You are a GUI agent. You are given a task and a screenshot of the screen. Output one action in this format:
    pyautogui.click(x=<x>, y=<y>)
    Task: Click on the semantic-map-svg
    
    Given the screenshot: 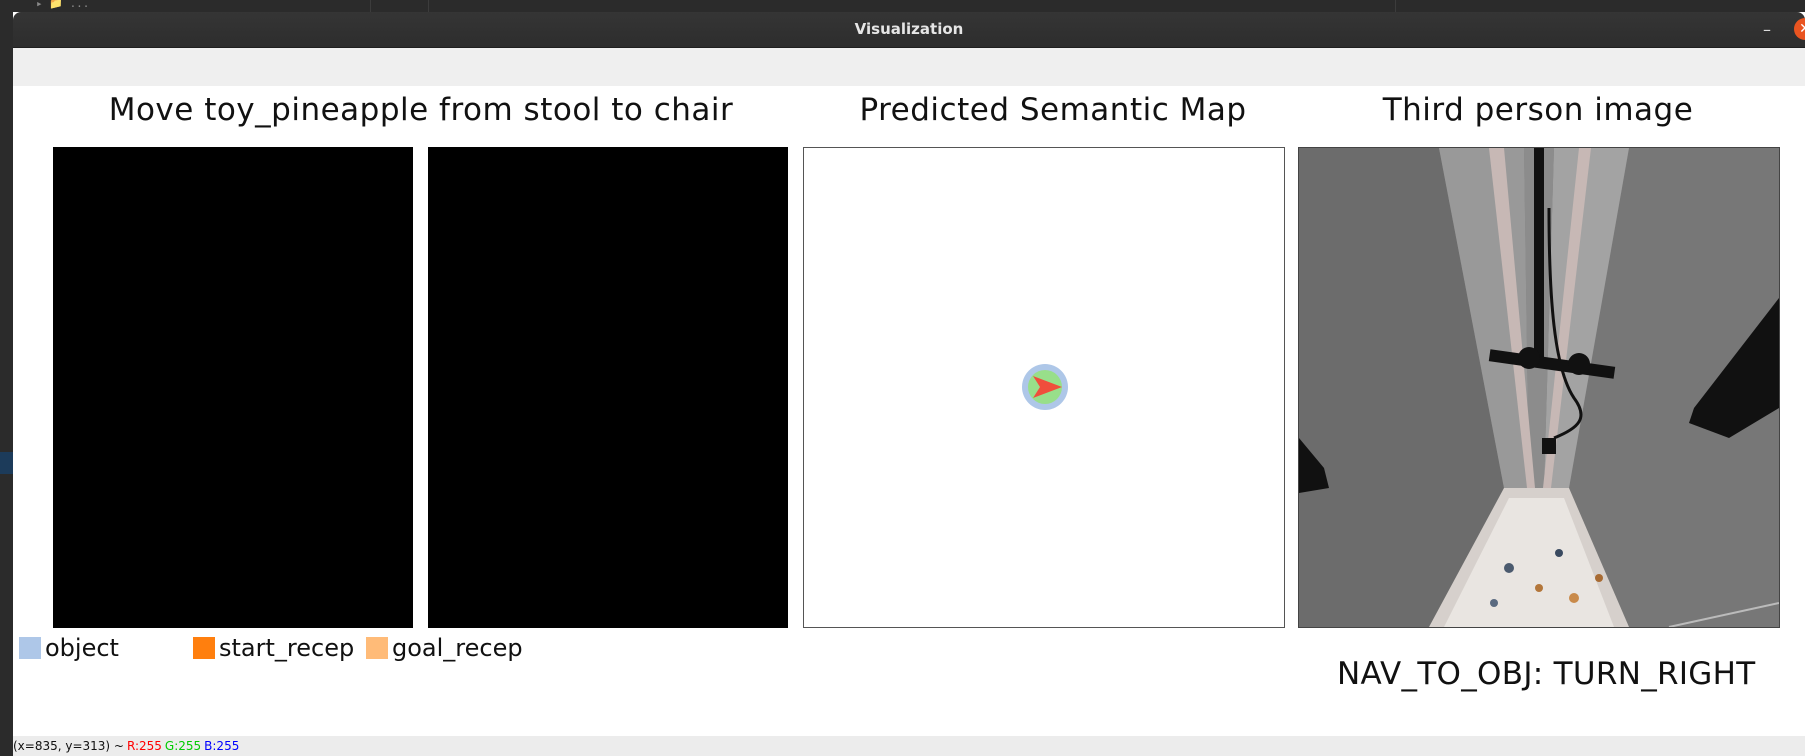 What is the action you would take?
    pyautogui.click(x=1045, y=387)
    